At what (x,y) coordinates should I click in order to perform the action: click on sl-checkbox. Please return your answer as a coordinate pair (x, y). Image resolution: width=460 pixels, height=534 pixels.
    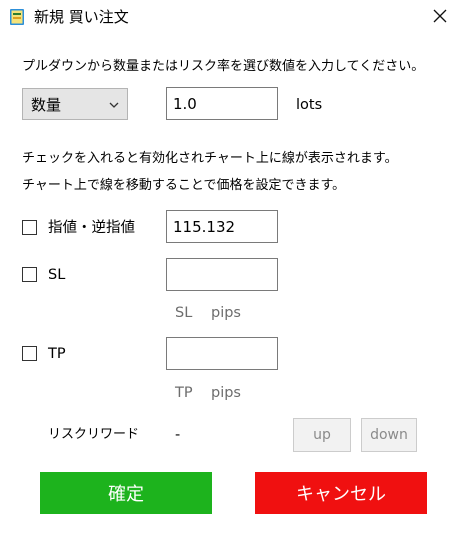
    Looking at the image, I should click on (29, 274).